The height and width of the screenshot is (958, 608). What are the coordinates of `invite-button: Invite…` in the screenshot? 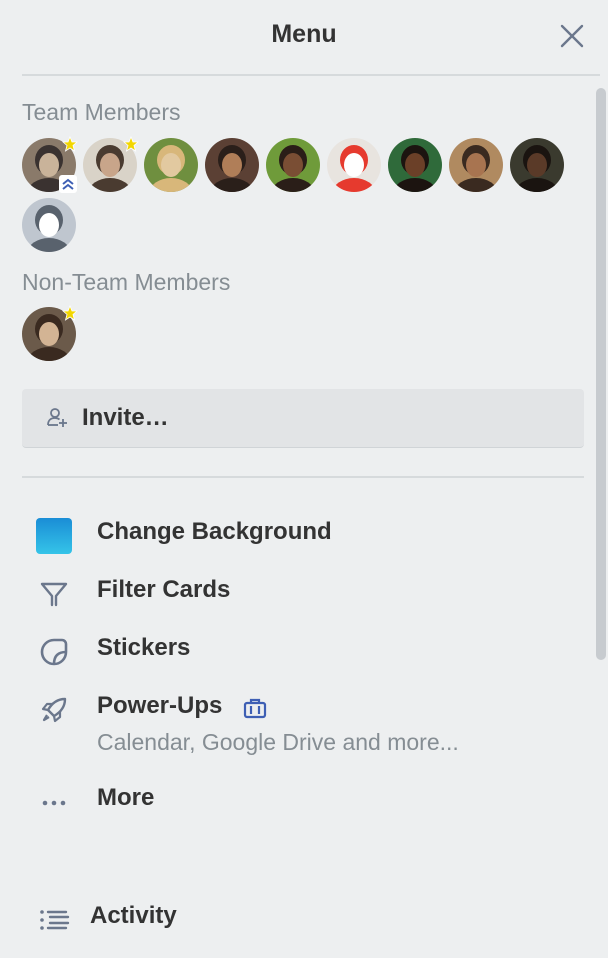 It's located at (303, 418).